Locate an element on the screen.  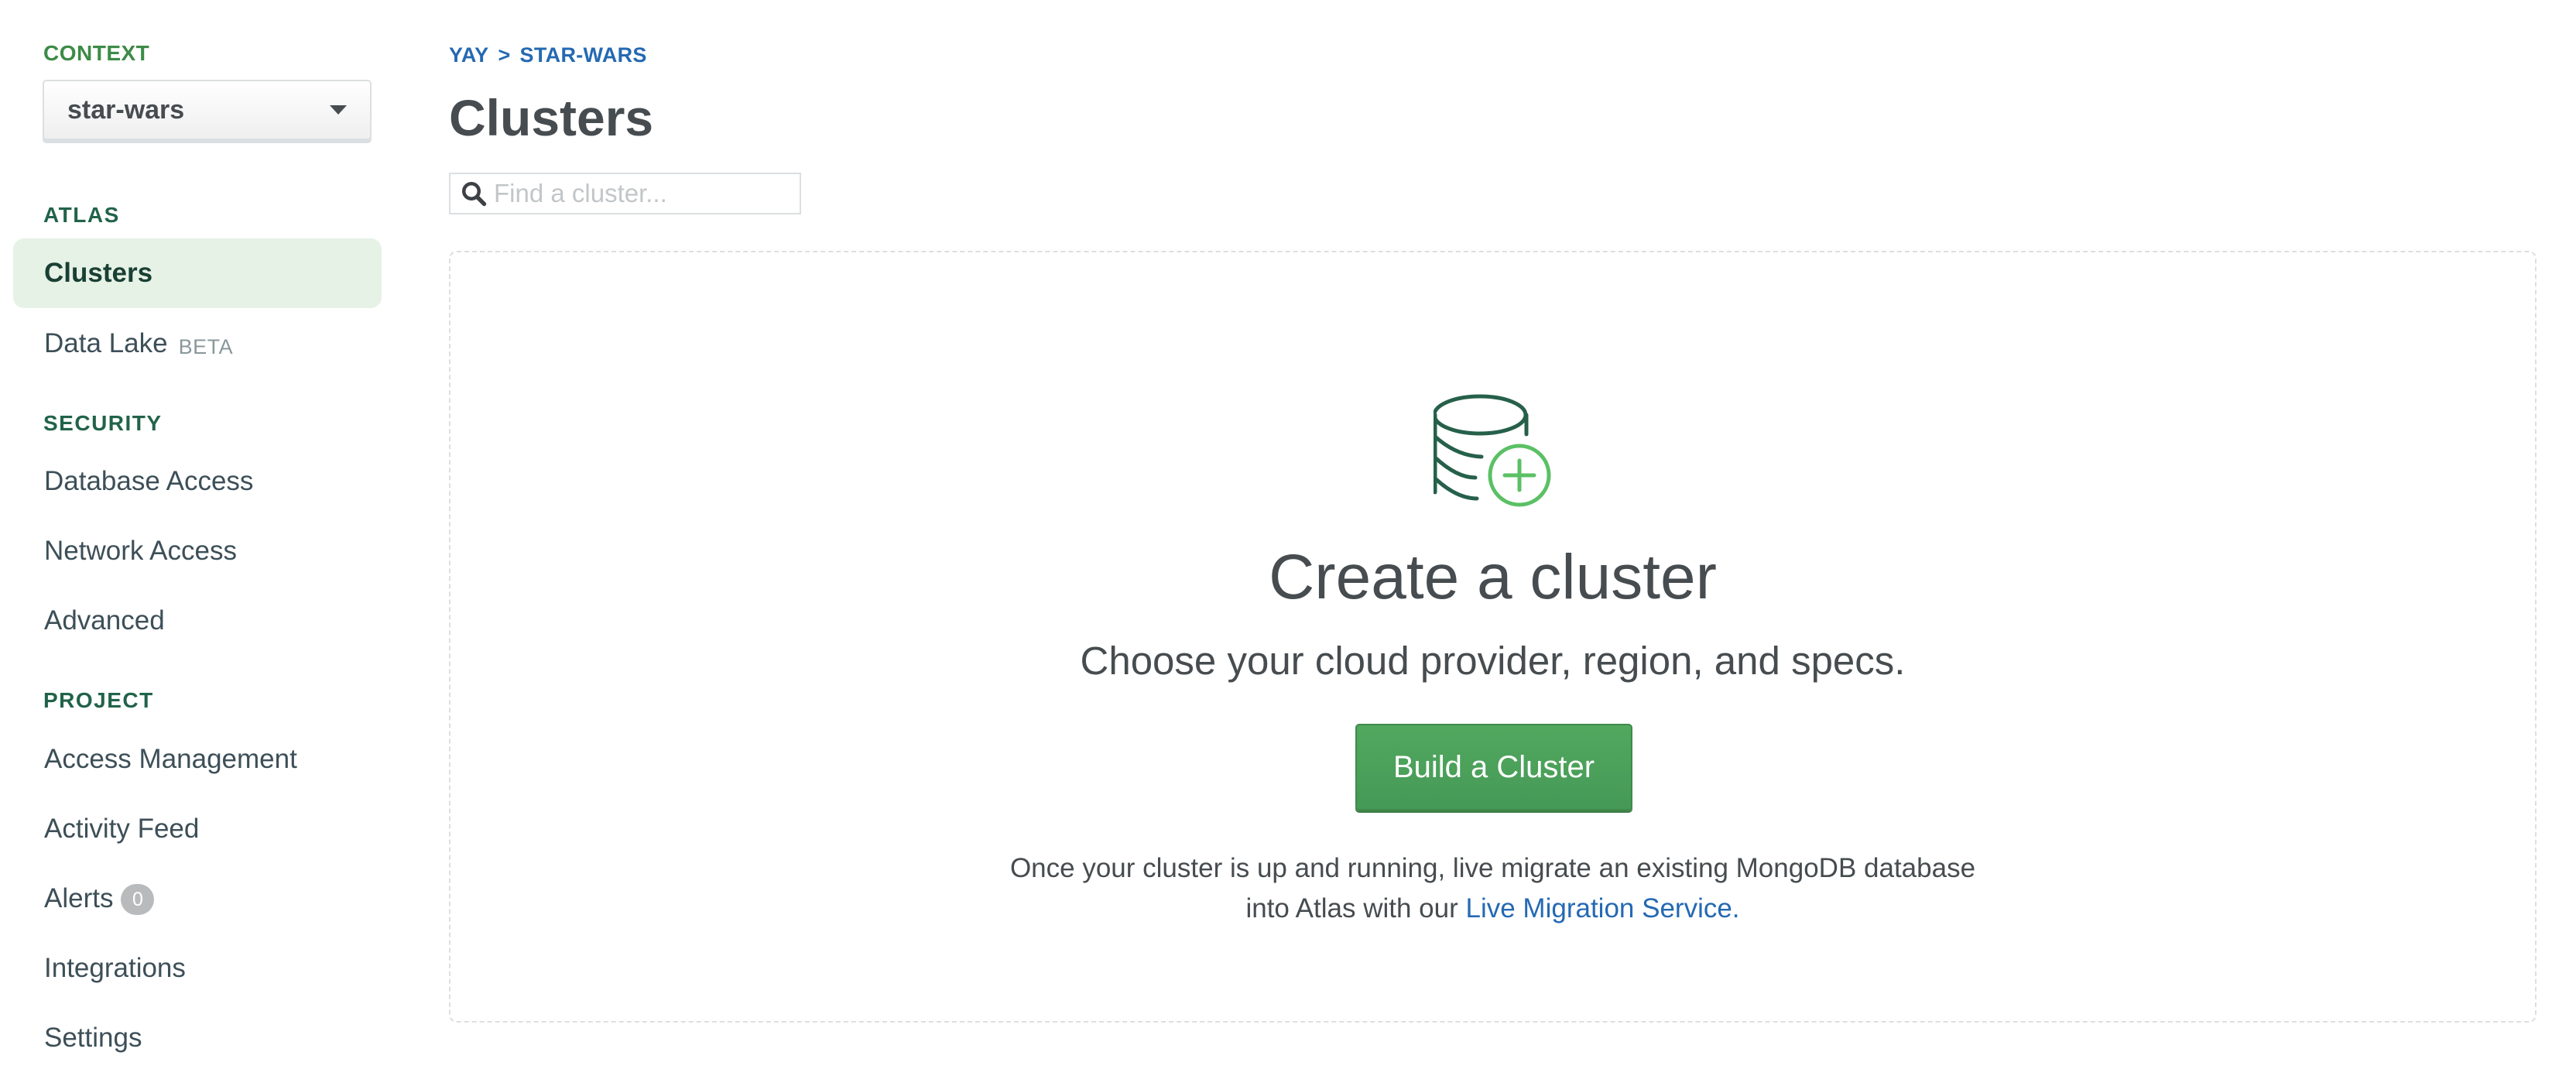
live-migration-link: Live Migration Service. is located at coordinates (1603, 908).